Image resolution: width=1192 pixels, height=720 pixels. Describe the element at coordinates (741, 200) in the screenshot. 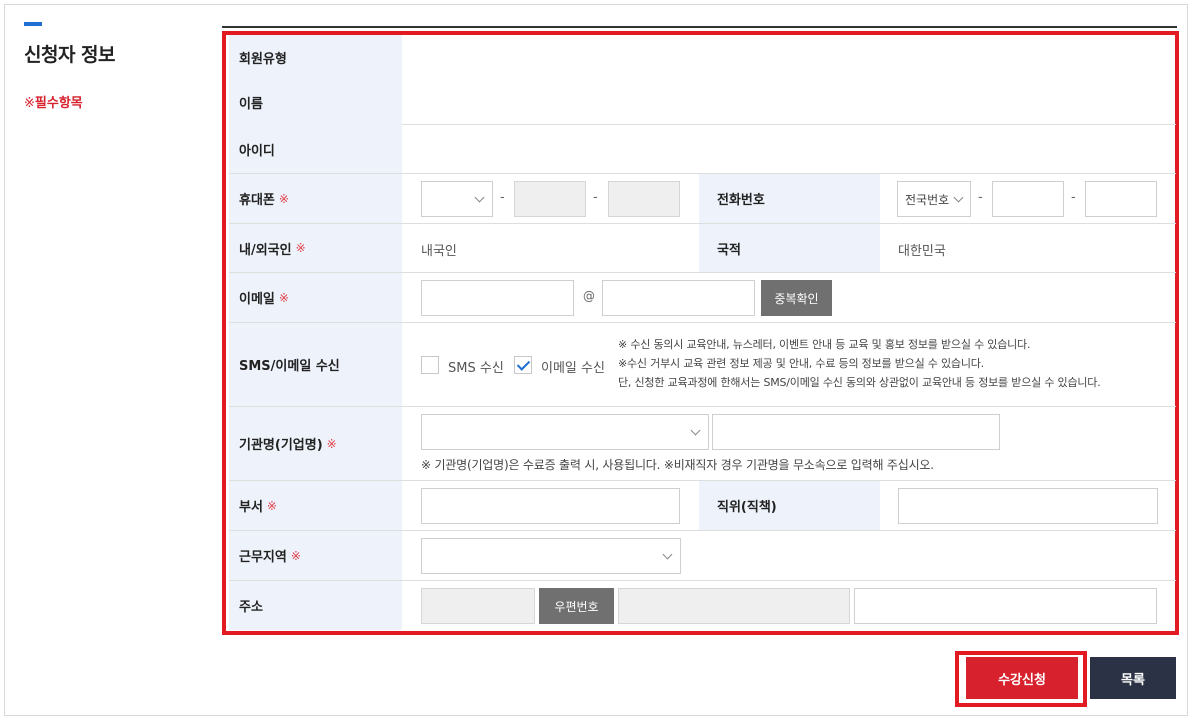

I see `phone-label: 전화번호` at that location.